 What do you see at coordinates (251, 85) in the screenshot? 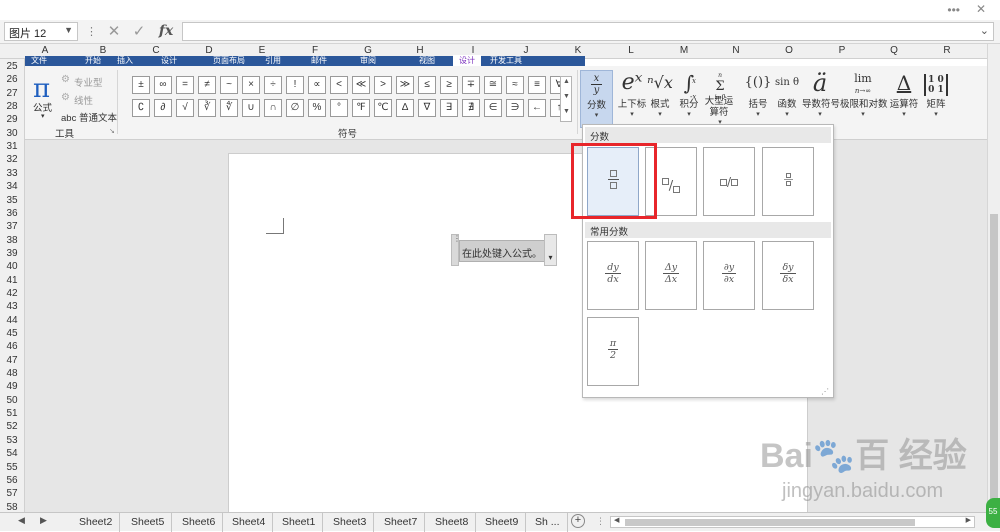
I see `symbol-button: ×` at bounding box center [251, 85].